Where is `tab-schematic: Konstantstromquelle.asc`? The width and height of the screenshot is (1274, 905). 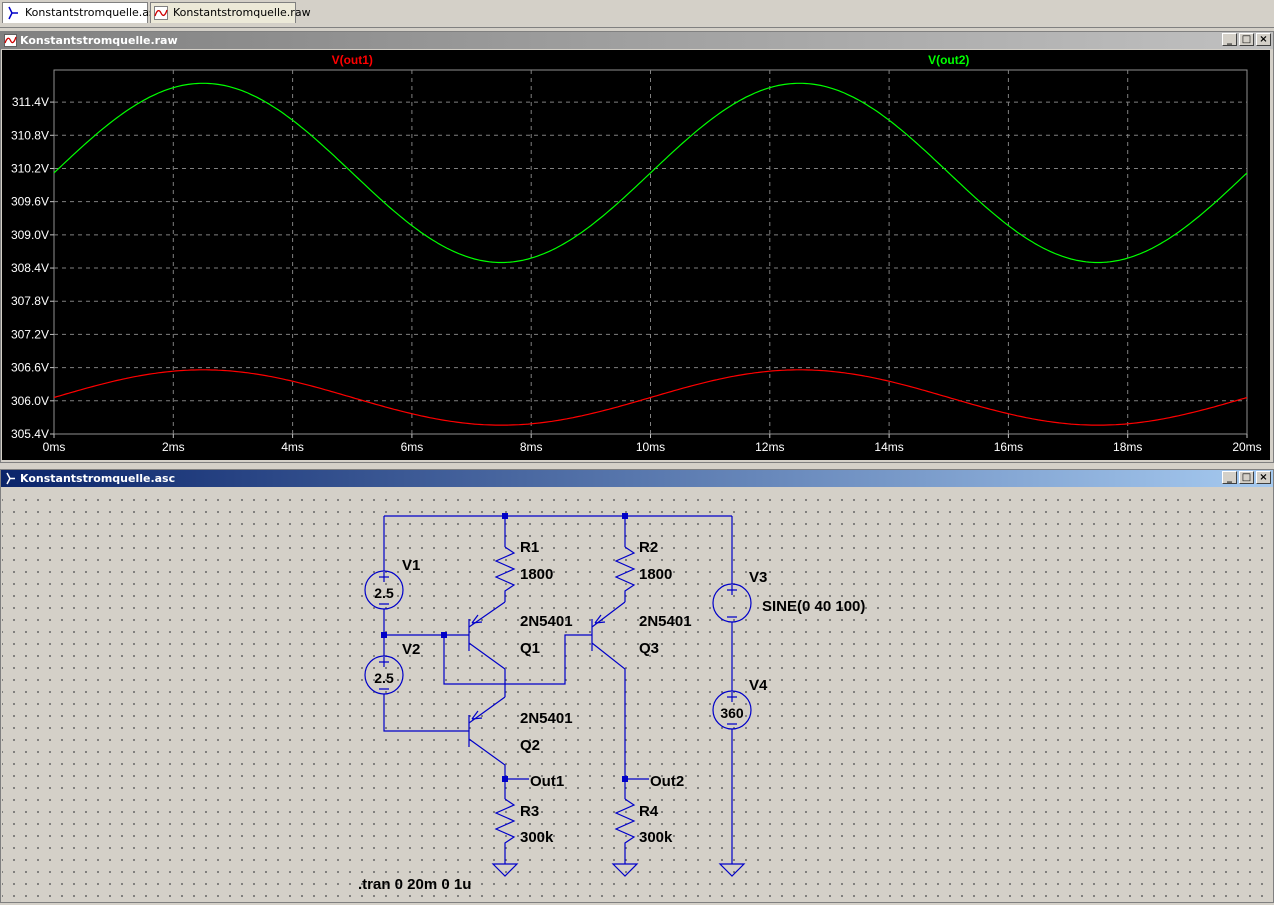 tab-schematic: Konstantstromquelle.asc is located at coordinates (81, 12).